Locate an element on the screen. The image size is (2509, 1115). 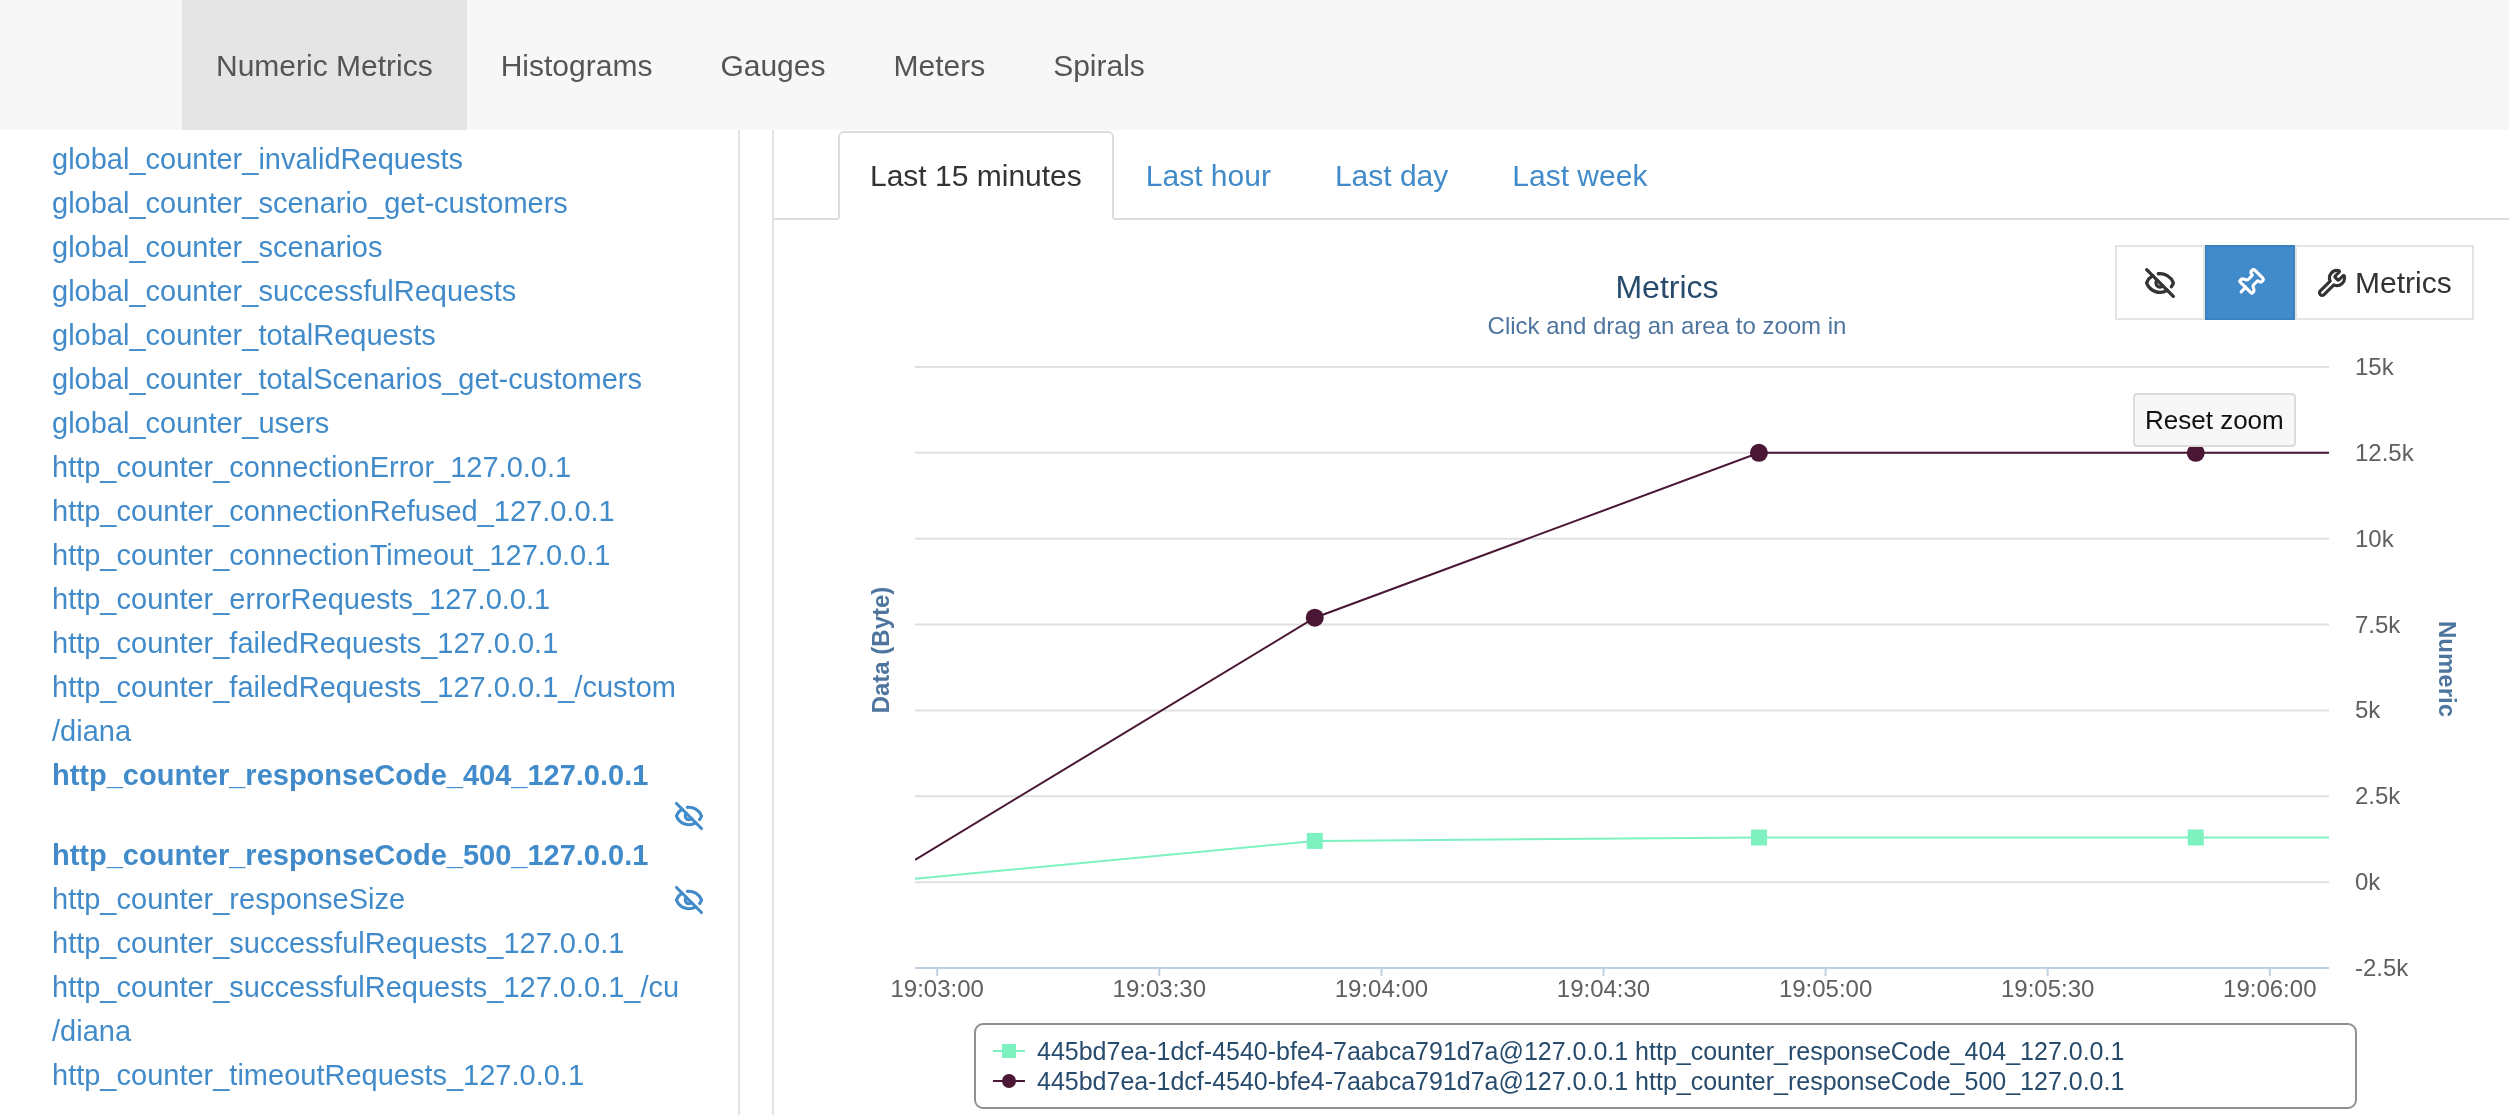
x-tick-label: 19:04:30 is located at coordinates (1603, 988).